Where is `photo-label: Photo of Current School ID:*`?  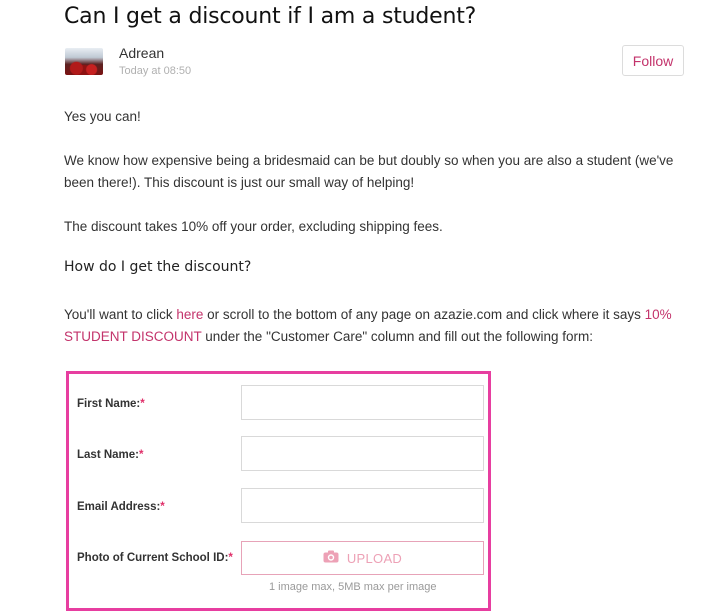 photo-label: Photo of Current School ID:* is located at coordinates (155, 558).